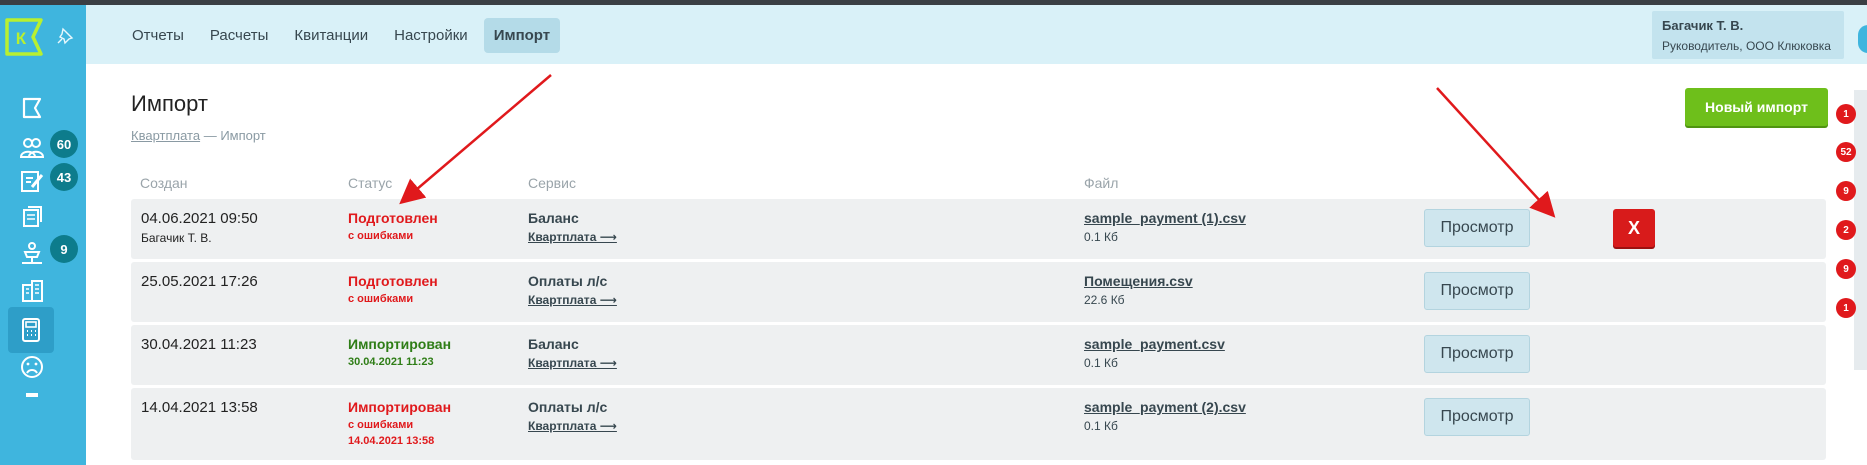 The image size is (1867, 465). Describe the element at coordinates (1862, 39) in the screenshot. I see `avatar` at that location.